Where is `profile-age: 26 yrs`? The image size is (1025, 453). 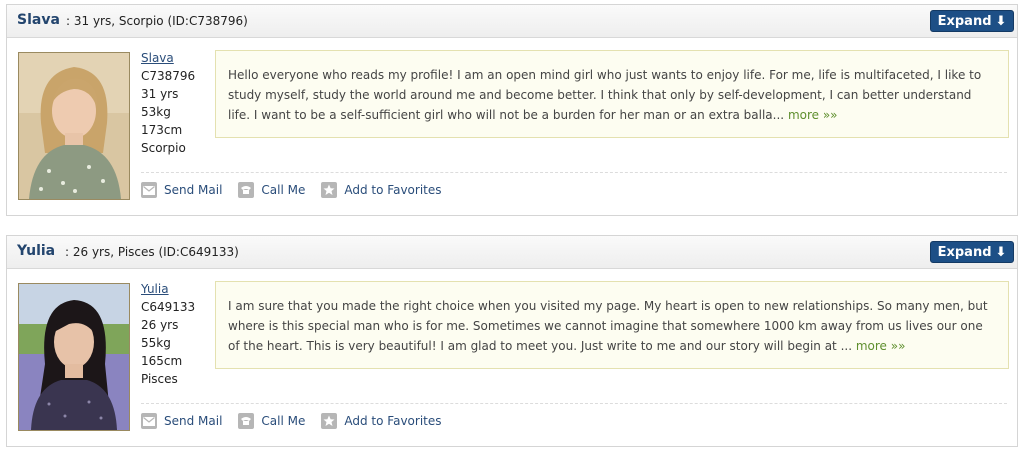
profile-age: 26 yrs is located at coordinates (160, 325).